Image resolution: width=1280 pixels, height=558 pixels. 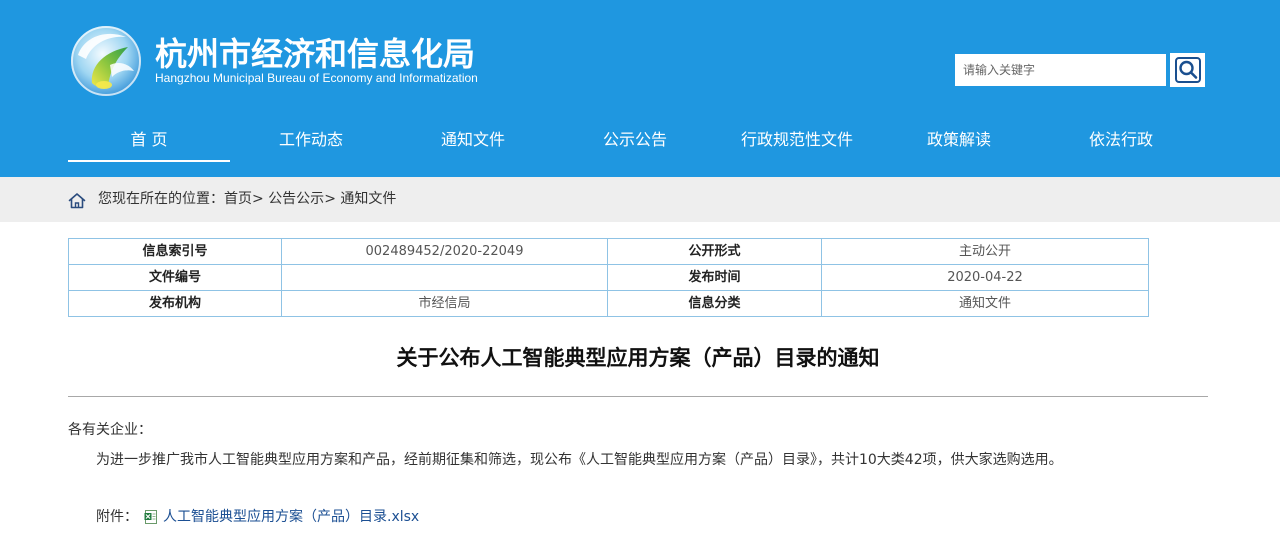 What do you see at coordinates (150, 517) in the screenshot?
I see `excel-file-icon` at bounding box center [150, 517].